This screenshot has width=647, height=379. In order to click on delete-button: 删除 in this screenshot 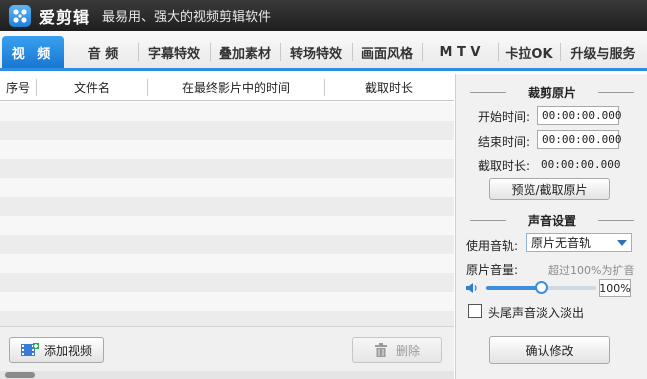, I will do `click(397, 350)`.